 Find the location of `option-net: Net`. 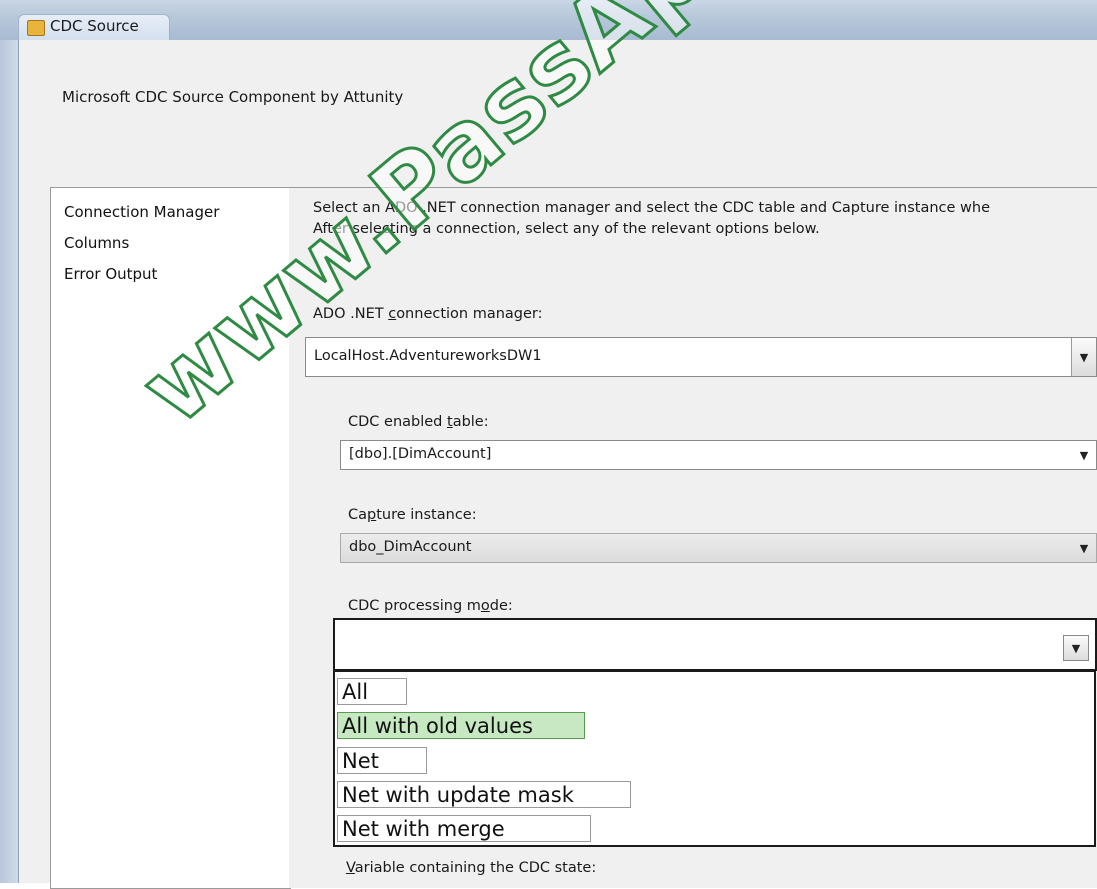

option-net: Net is located at coordinates (382, 760).